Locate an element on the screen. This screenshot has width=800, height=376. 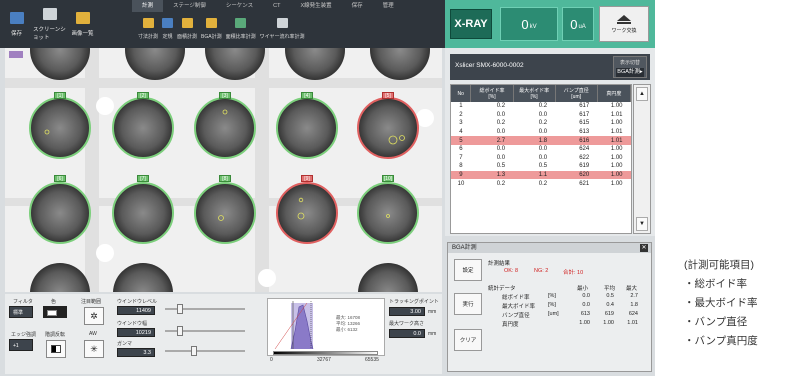
gamma-track is located at coordinates (205, 351).